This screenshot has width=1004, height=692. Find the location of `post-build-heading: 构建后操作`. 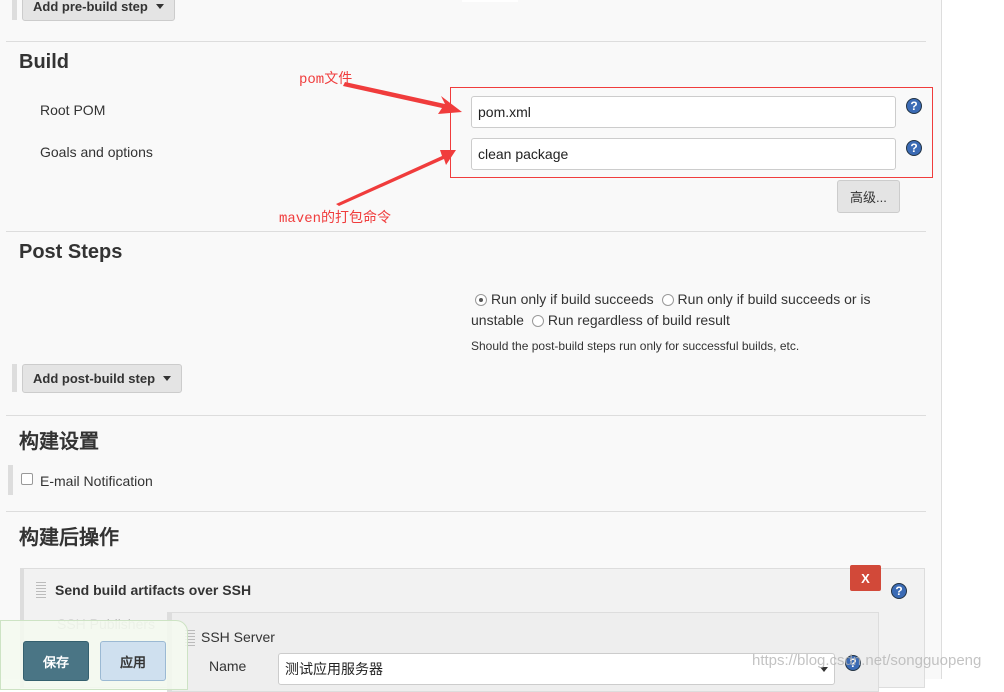

post-build-heading: 构建后操作 is located at coordinates (69, 538).